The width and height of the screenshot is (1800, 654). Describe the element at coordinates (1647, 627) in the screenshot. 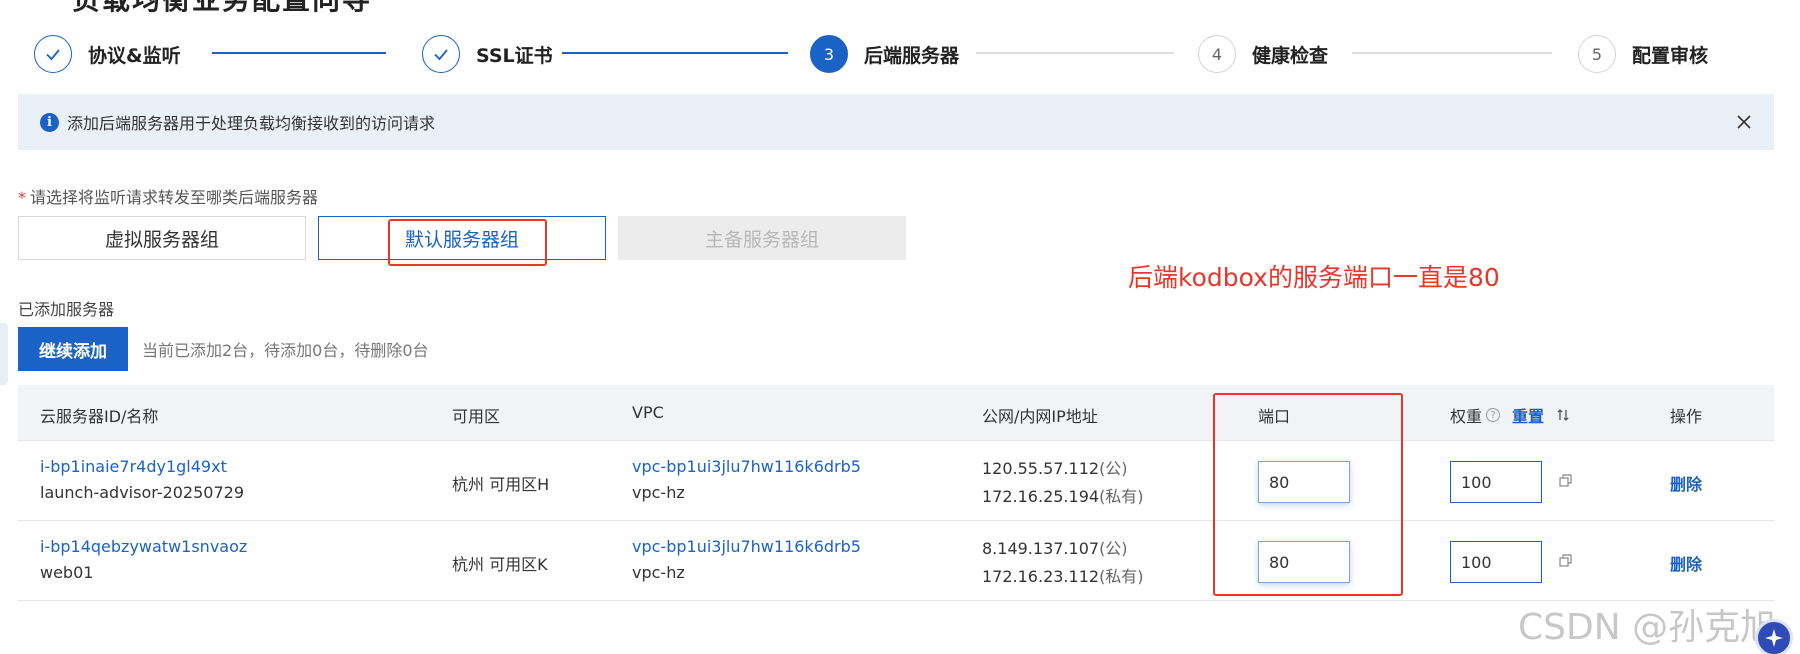

I see `watermark: CSDN @孙克旭` at that location.